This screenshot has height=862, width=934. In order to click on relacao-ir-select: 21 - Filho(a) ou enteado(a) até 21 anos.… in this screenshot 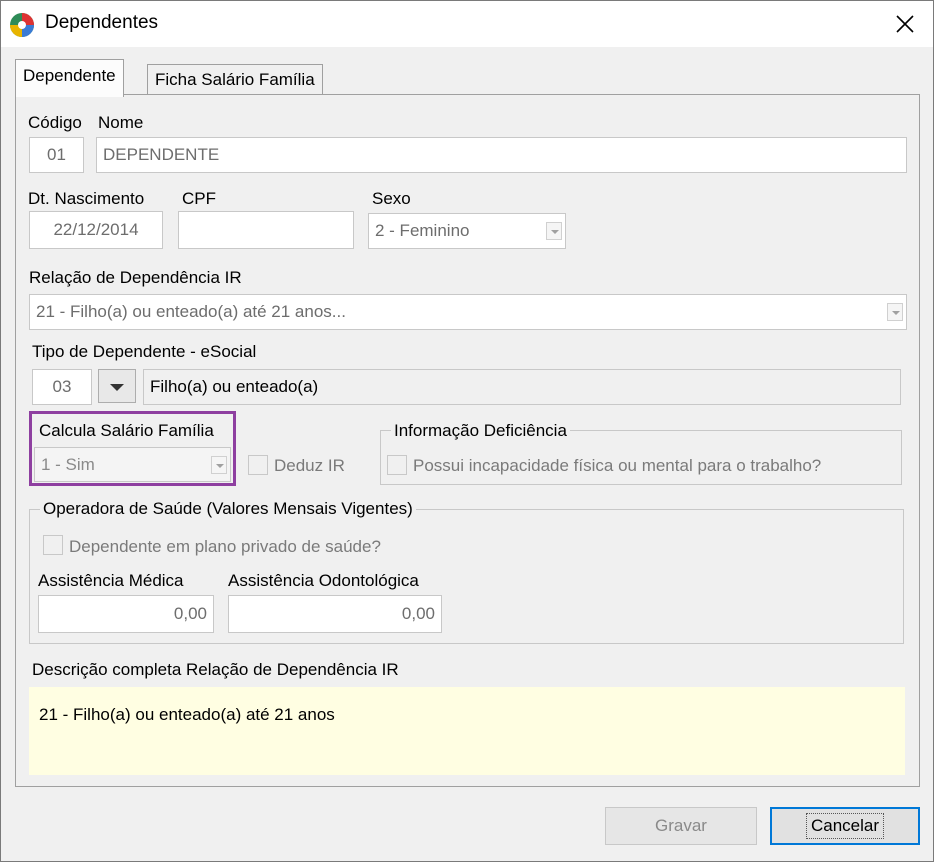, I will do `click(468, 312)`.